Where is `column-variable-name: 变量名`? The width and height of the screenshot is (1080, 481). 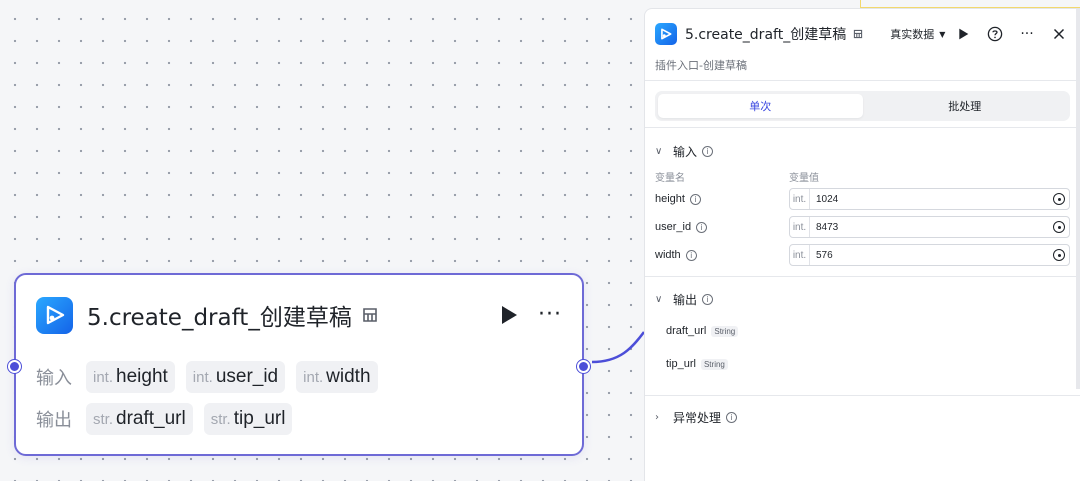
column-variable-name: 变量名 is located at coordinates (670, 178).